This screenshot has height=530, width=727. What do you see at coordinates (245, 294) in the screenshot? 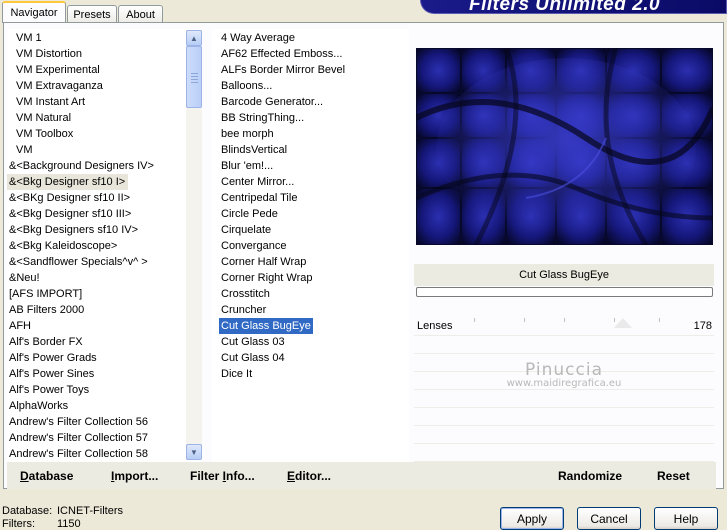
I see `filter-item: Crosstitch` at bounding box center [245, 294].